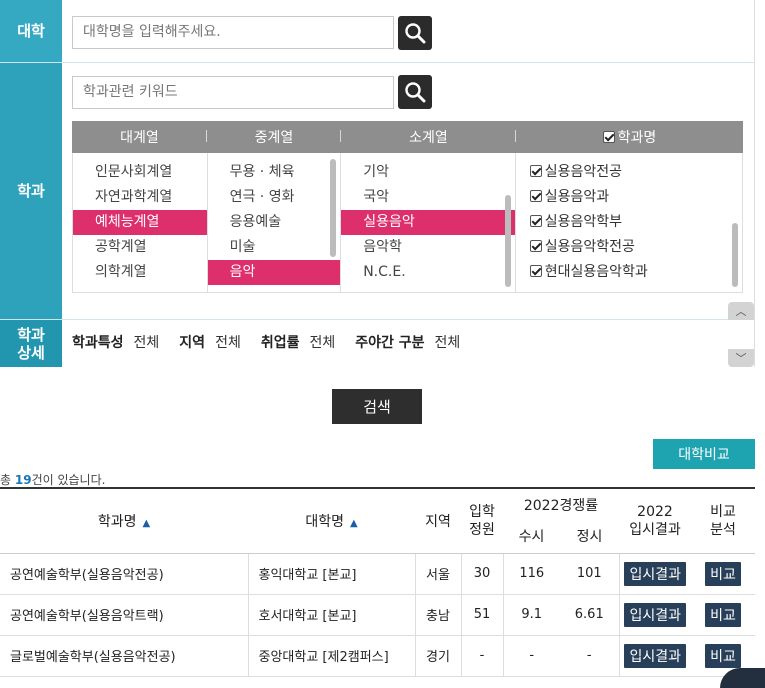 The width and height of the screenshot is (765, 688). What do you see at coordinates (629, 172) in the screenshot?
I see `dept-checkbox-item: 실용음악전공` at bounding box center [629, 172].